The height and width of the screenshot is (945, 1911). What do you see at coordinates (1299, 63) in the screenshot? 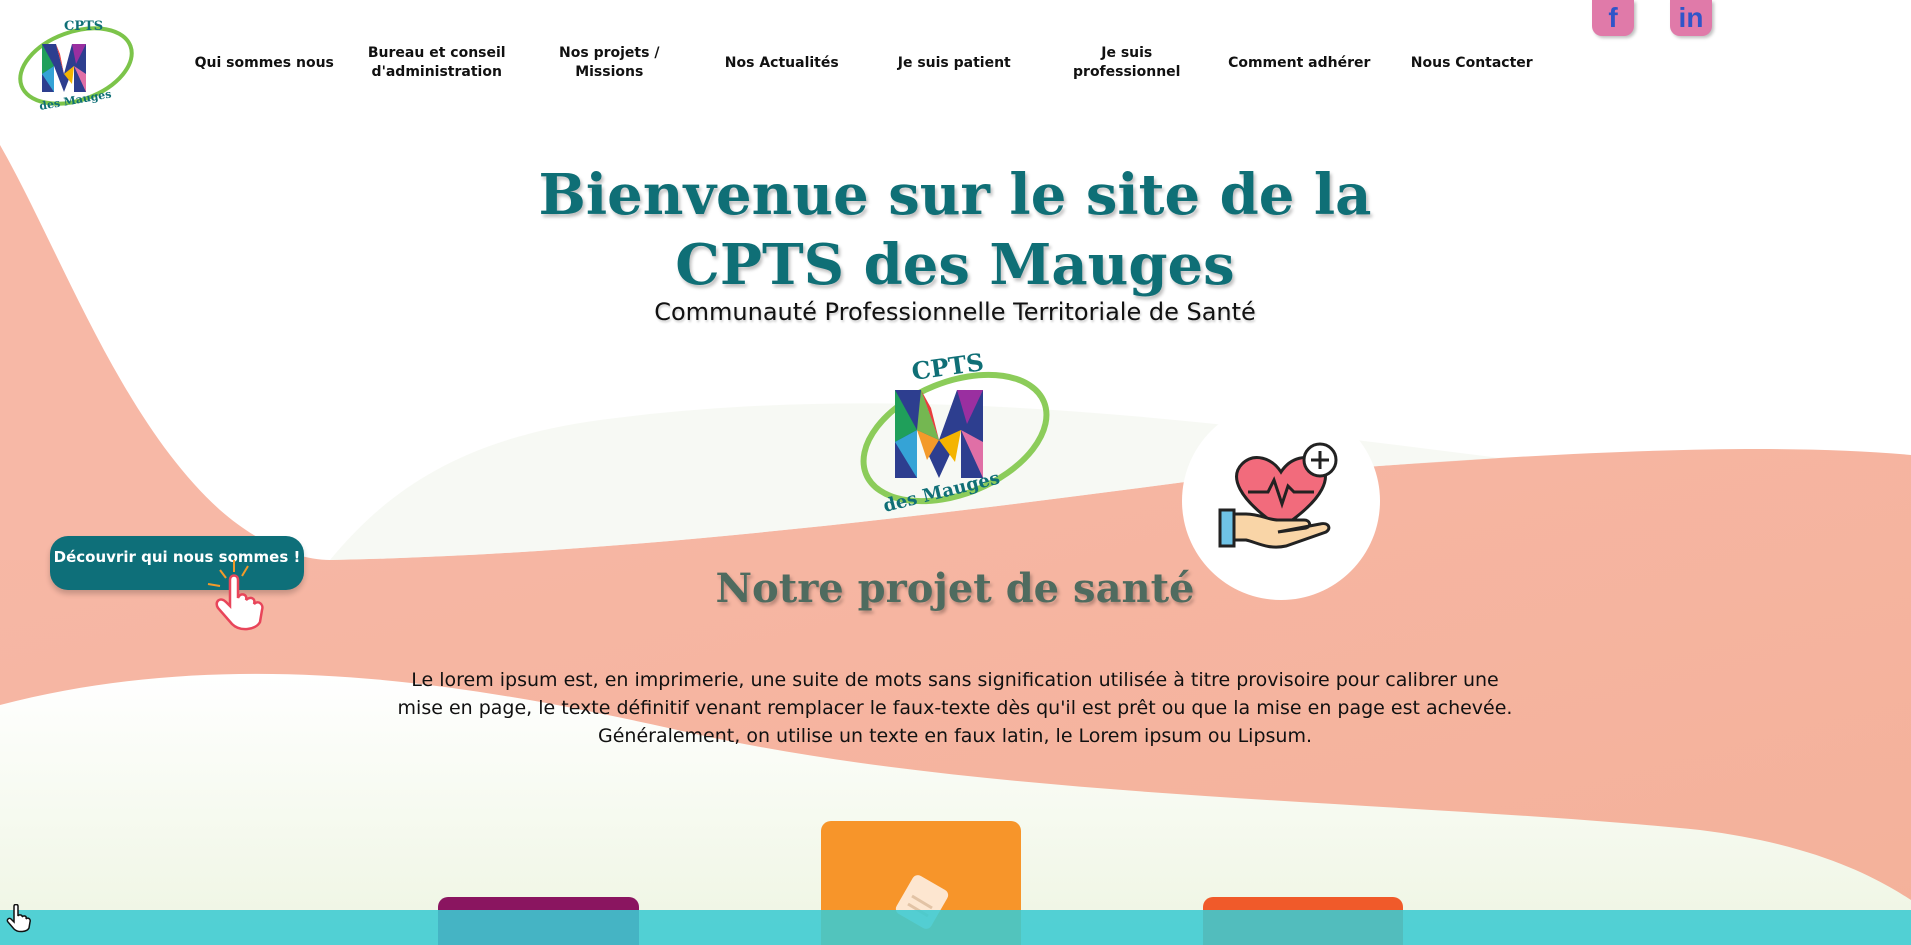
I see `nav-item-adherer: Comment adhérer` at bounding box center [1299, 63].